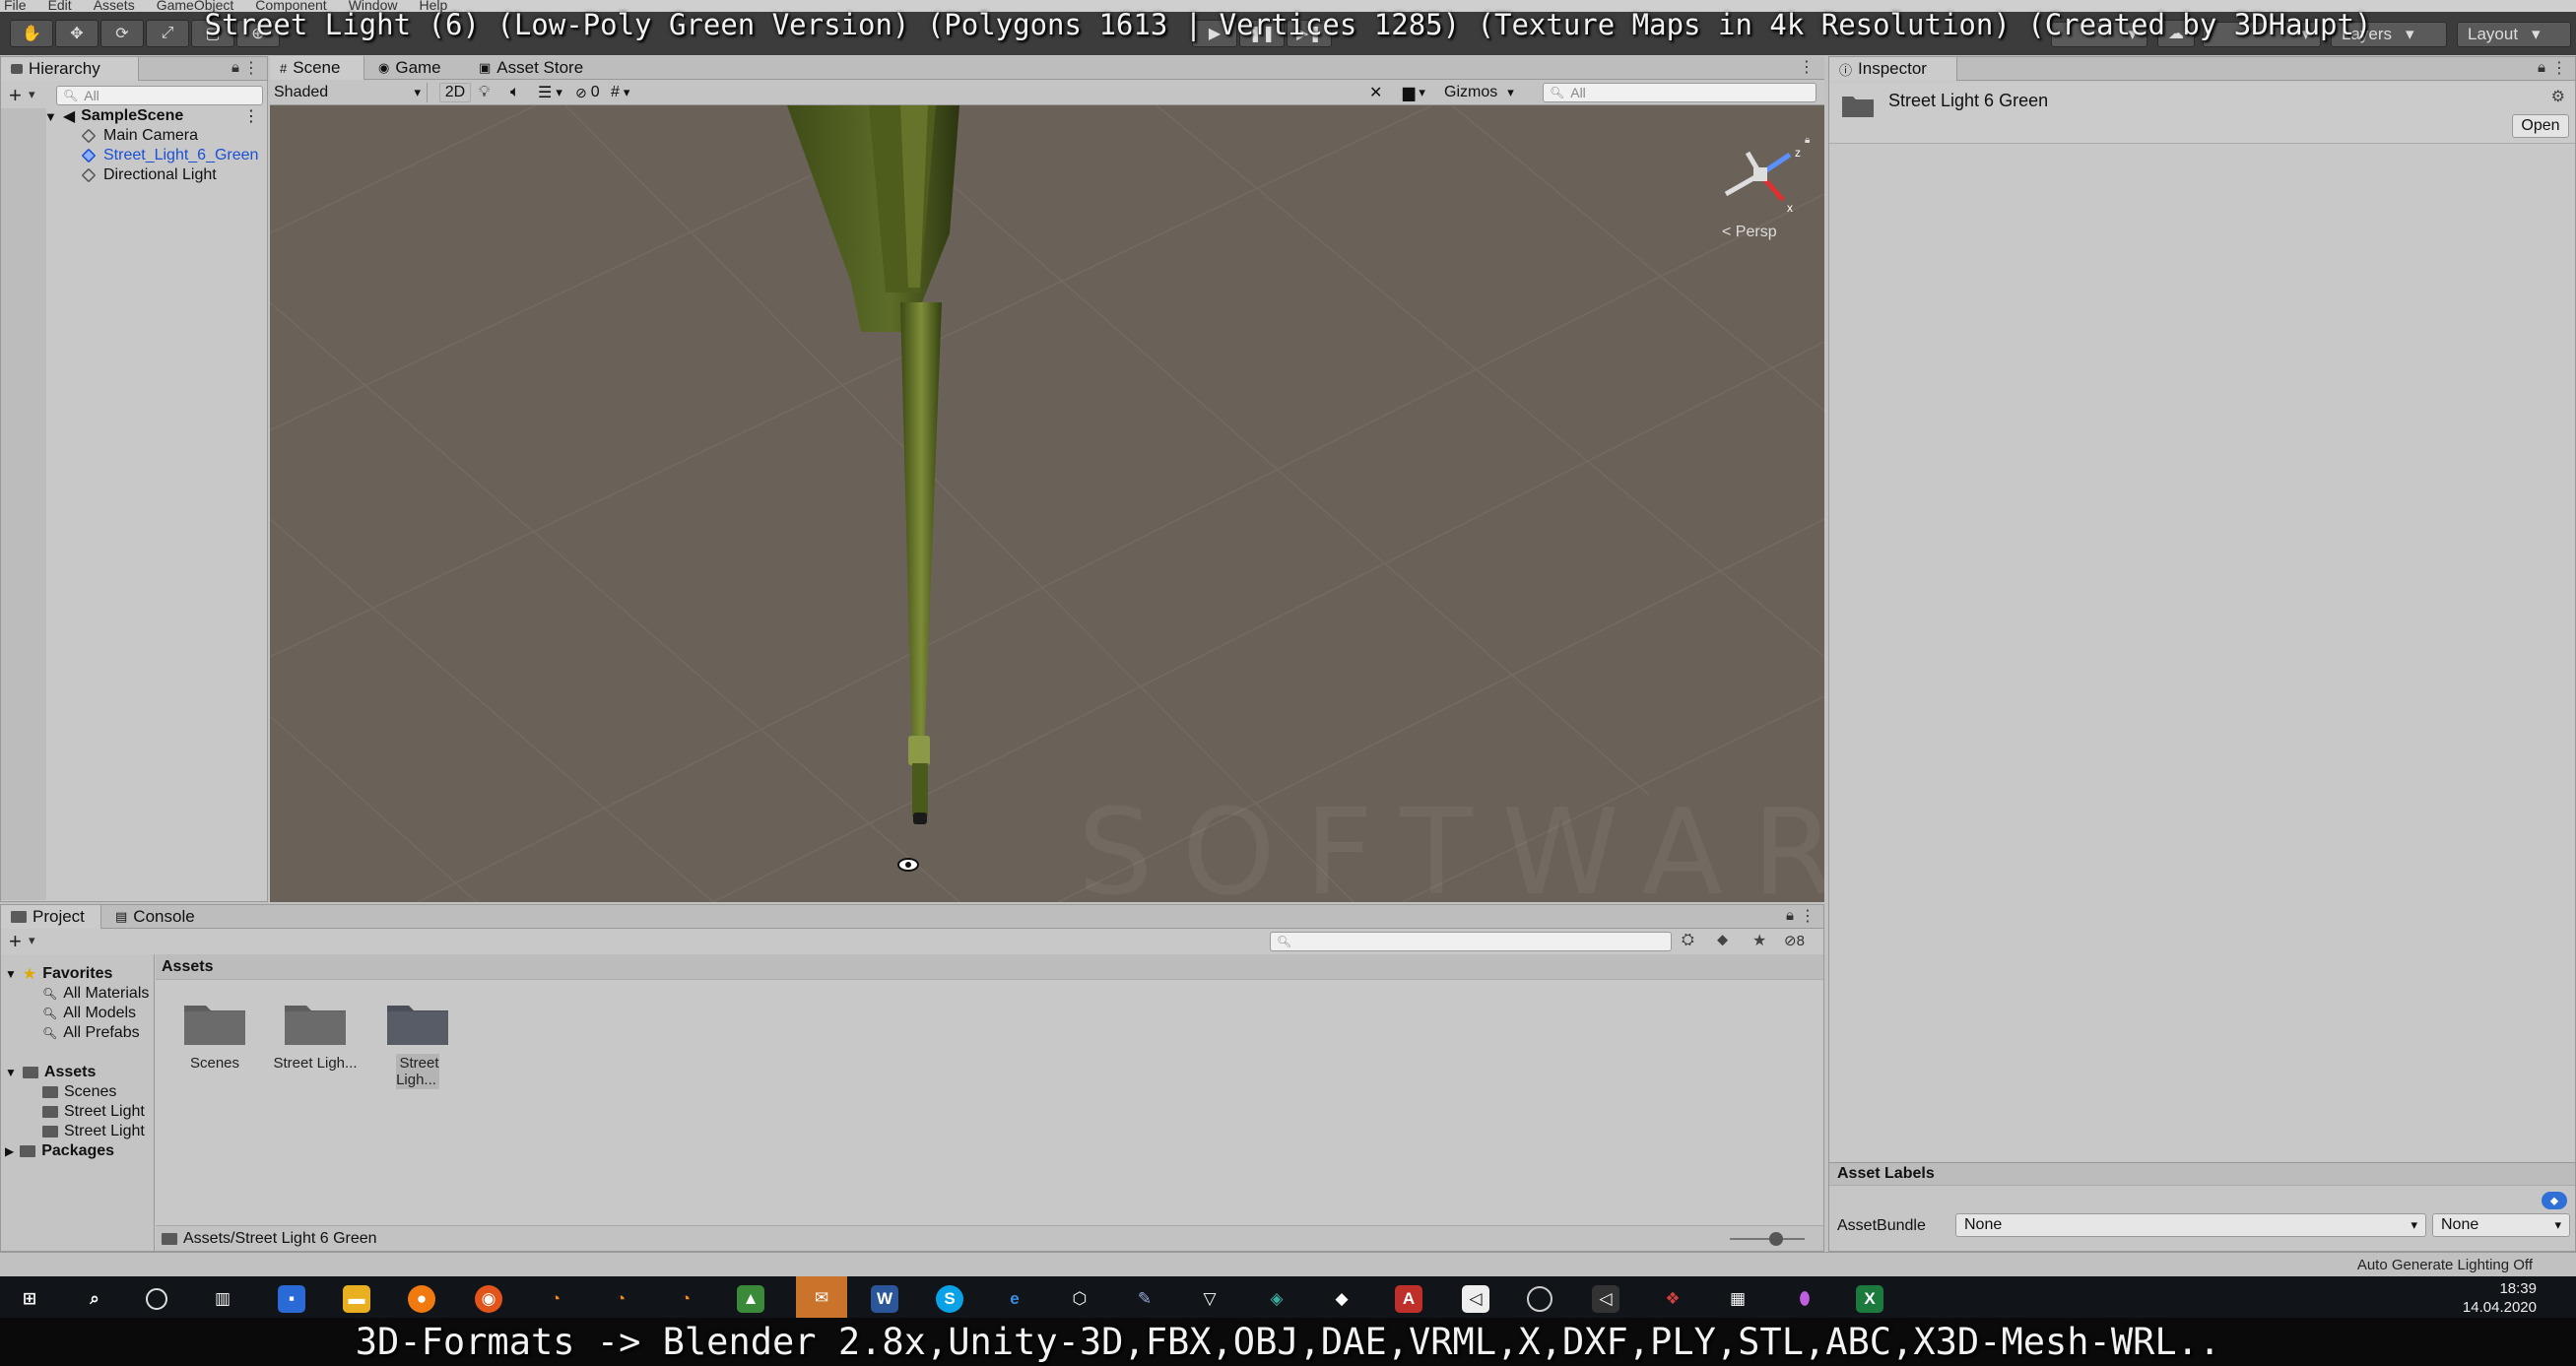 The width and height of the screenshot is (2576, 1366). Describe the element at coordinates (2190, 1225) in the screenshot. I see `assetbundle-dropdown: None ▾` at that location.